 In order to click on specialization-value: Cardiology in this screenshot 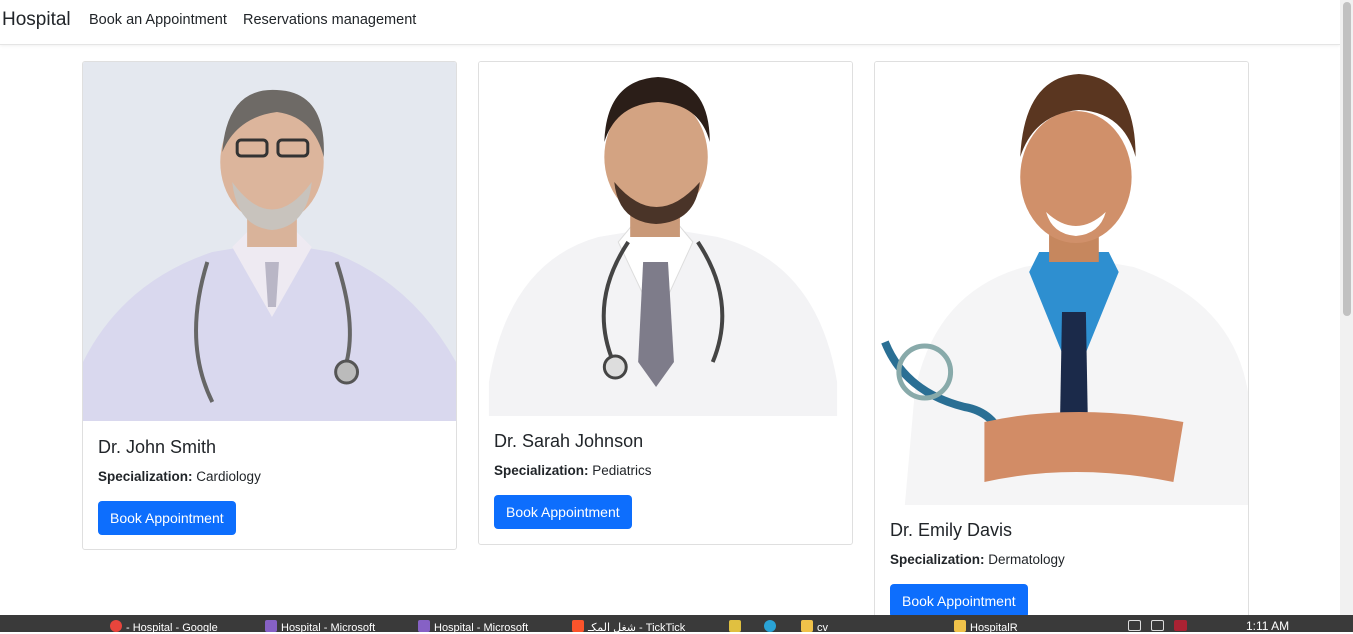, I will do `click(228, 476)`.